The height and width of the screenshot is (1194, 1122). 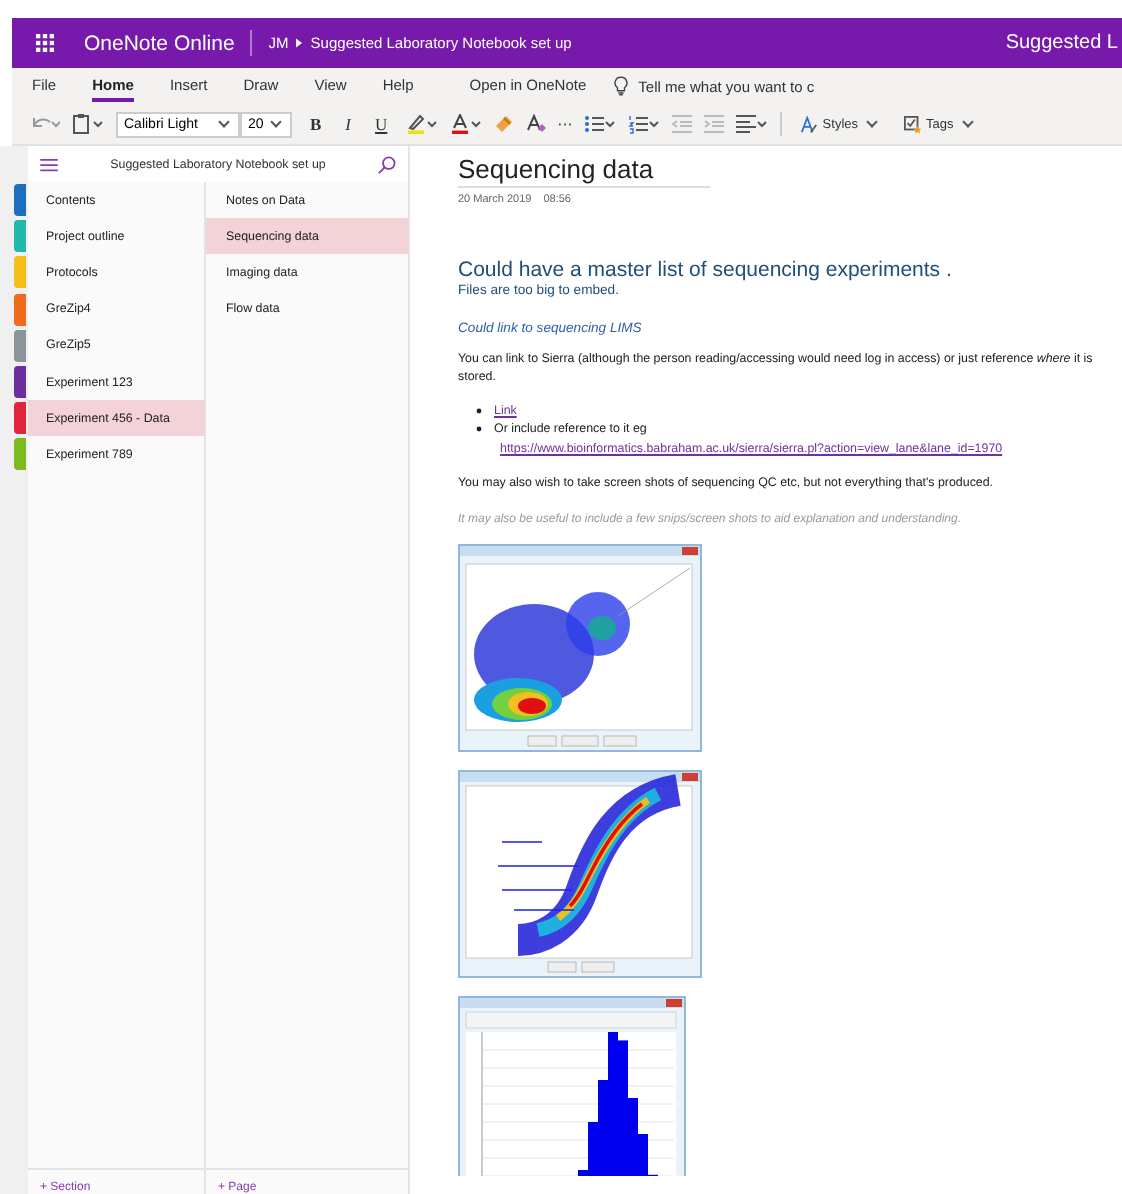 What do you see at coordinates (316, 124) in the screenshot?
I see `bold-button: B` at bounding box center [316, 124].